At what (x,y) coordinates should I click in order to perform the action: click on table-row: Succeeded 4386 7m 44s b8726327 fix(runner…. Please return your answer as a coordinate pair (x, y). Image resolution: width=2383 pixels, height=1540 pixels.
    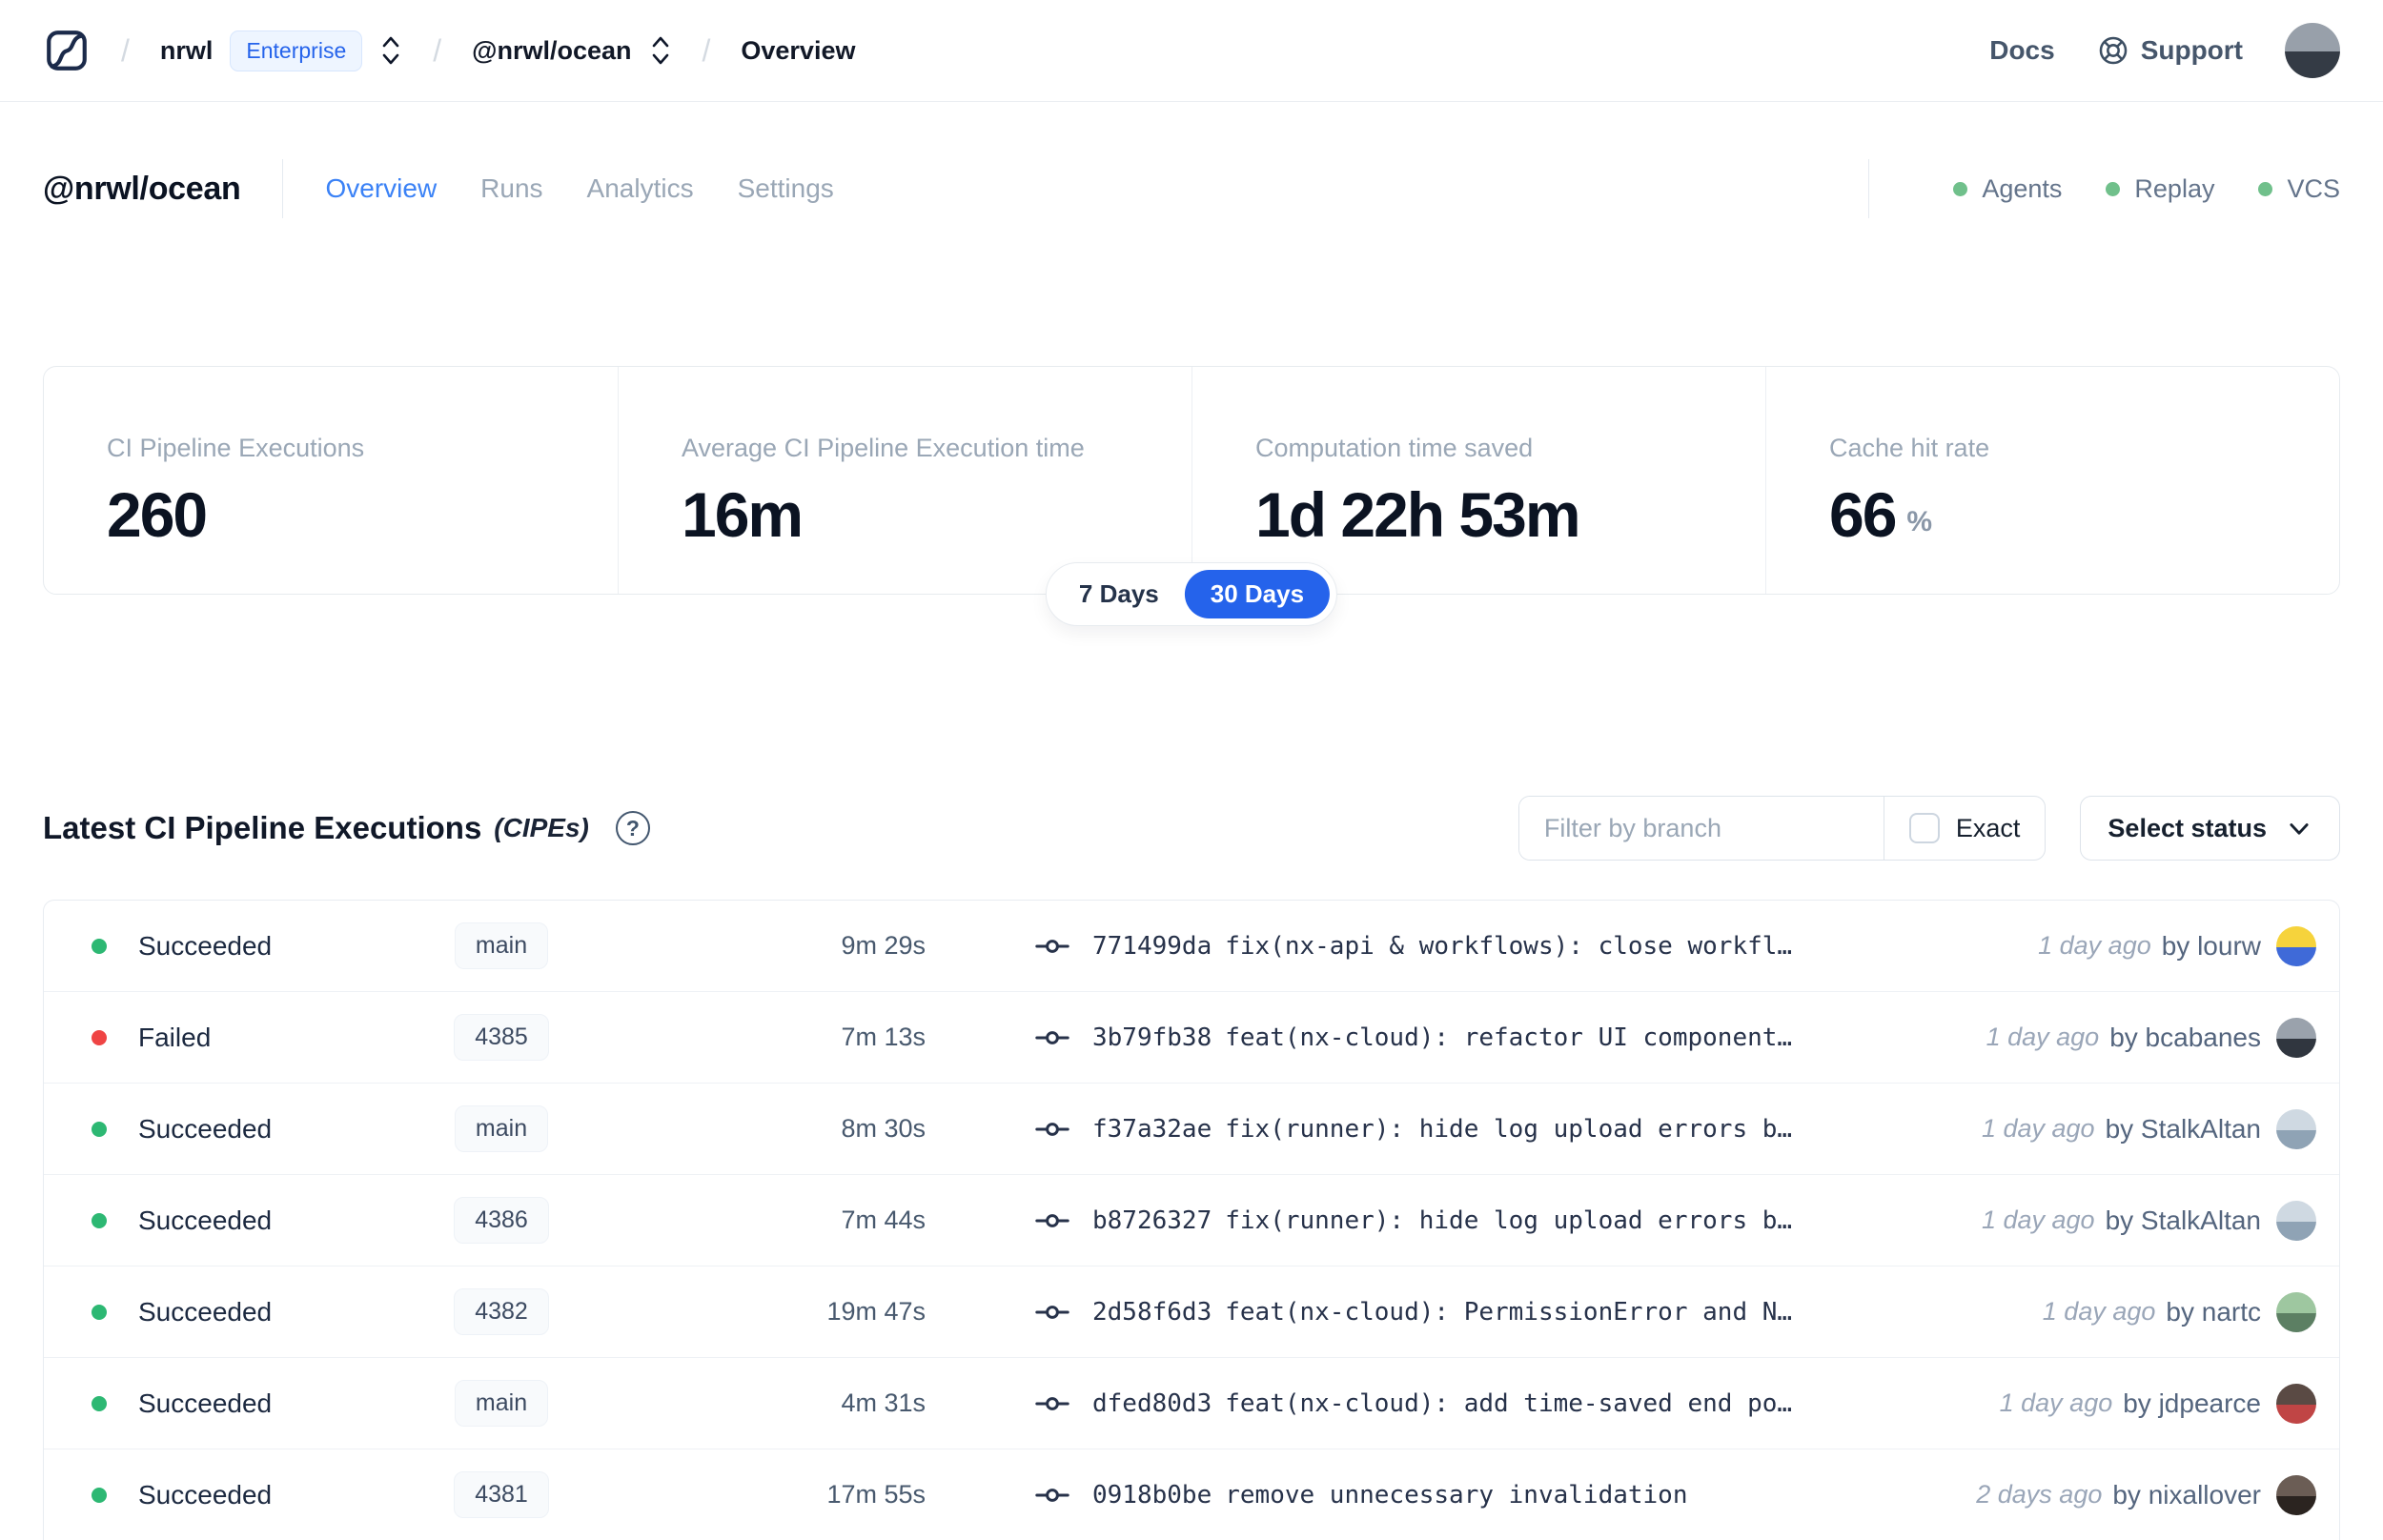
    Looking at the image, I should click on (1191, 1220).